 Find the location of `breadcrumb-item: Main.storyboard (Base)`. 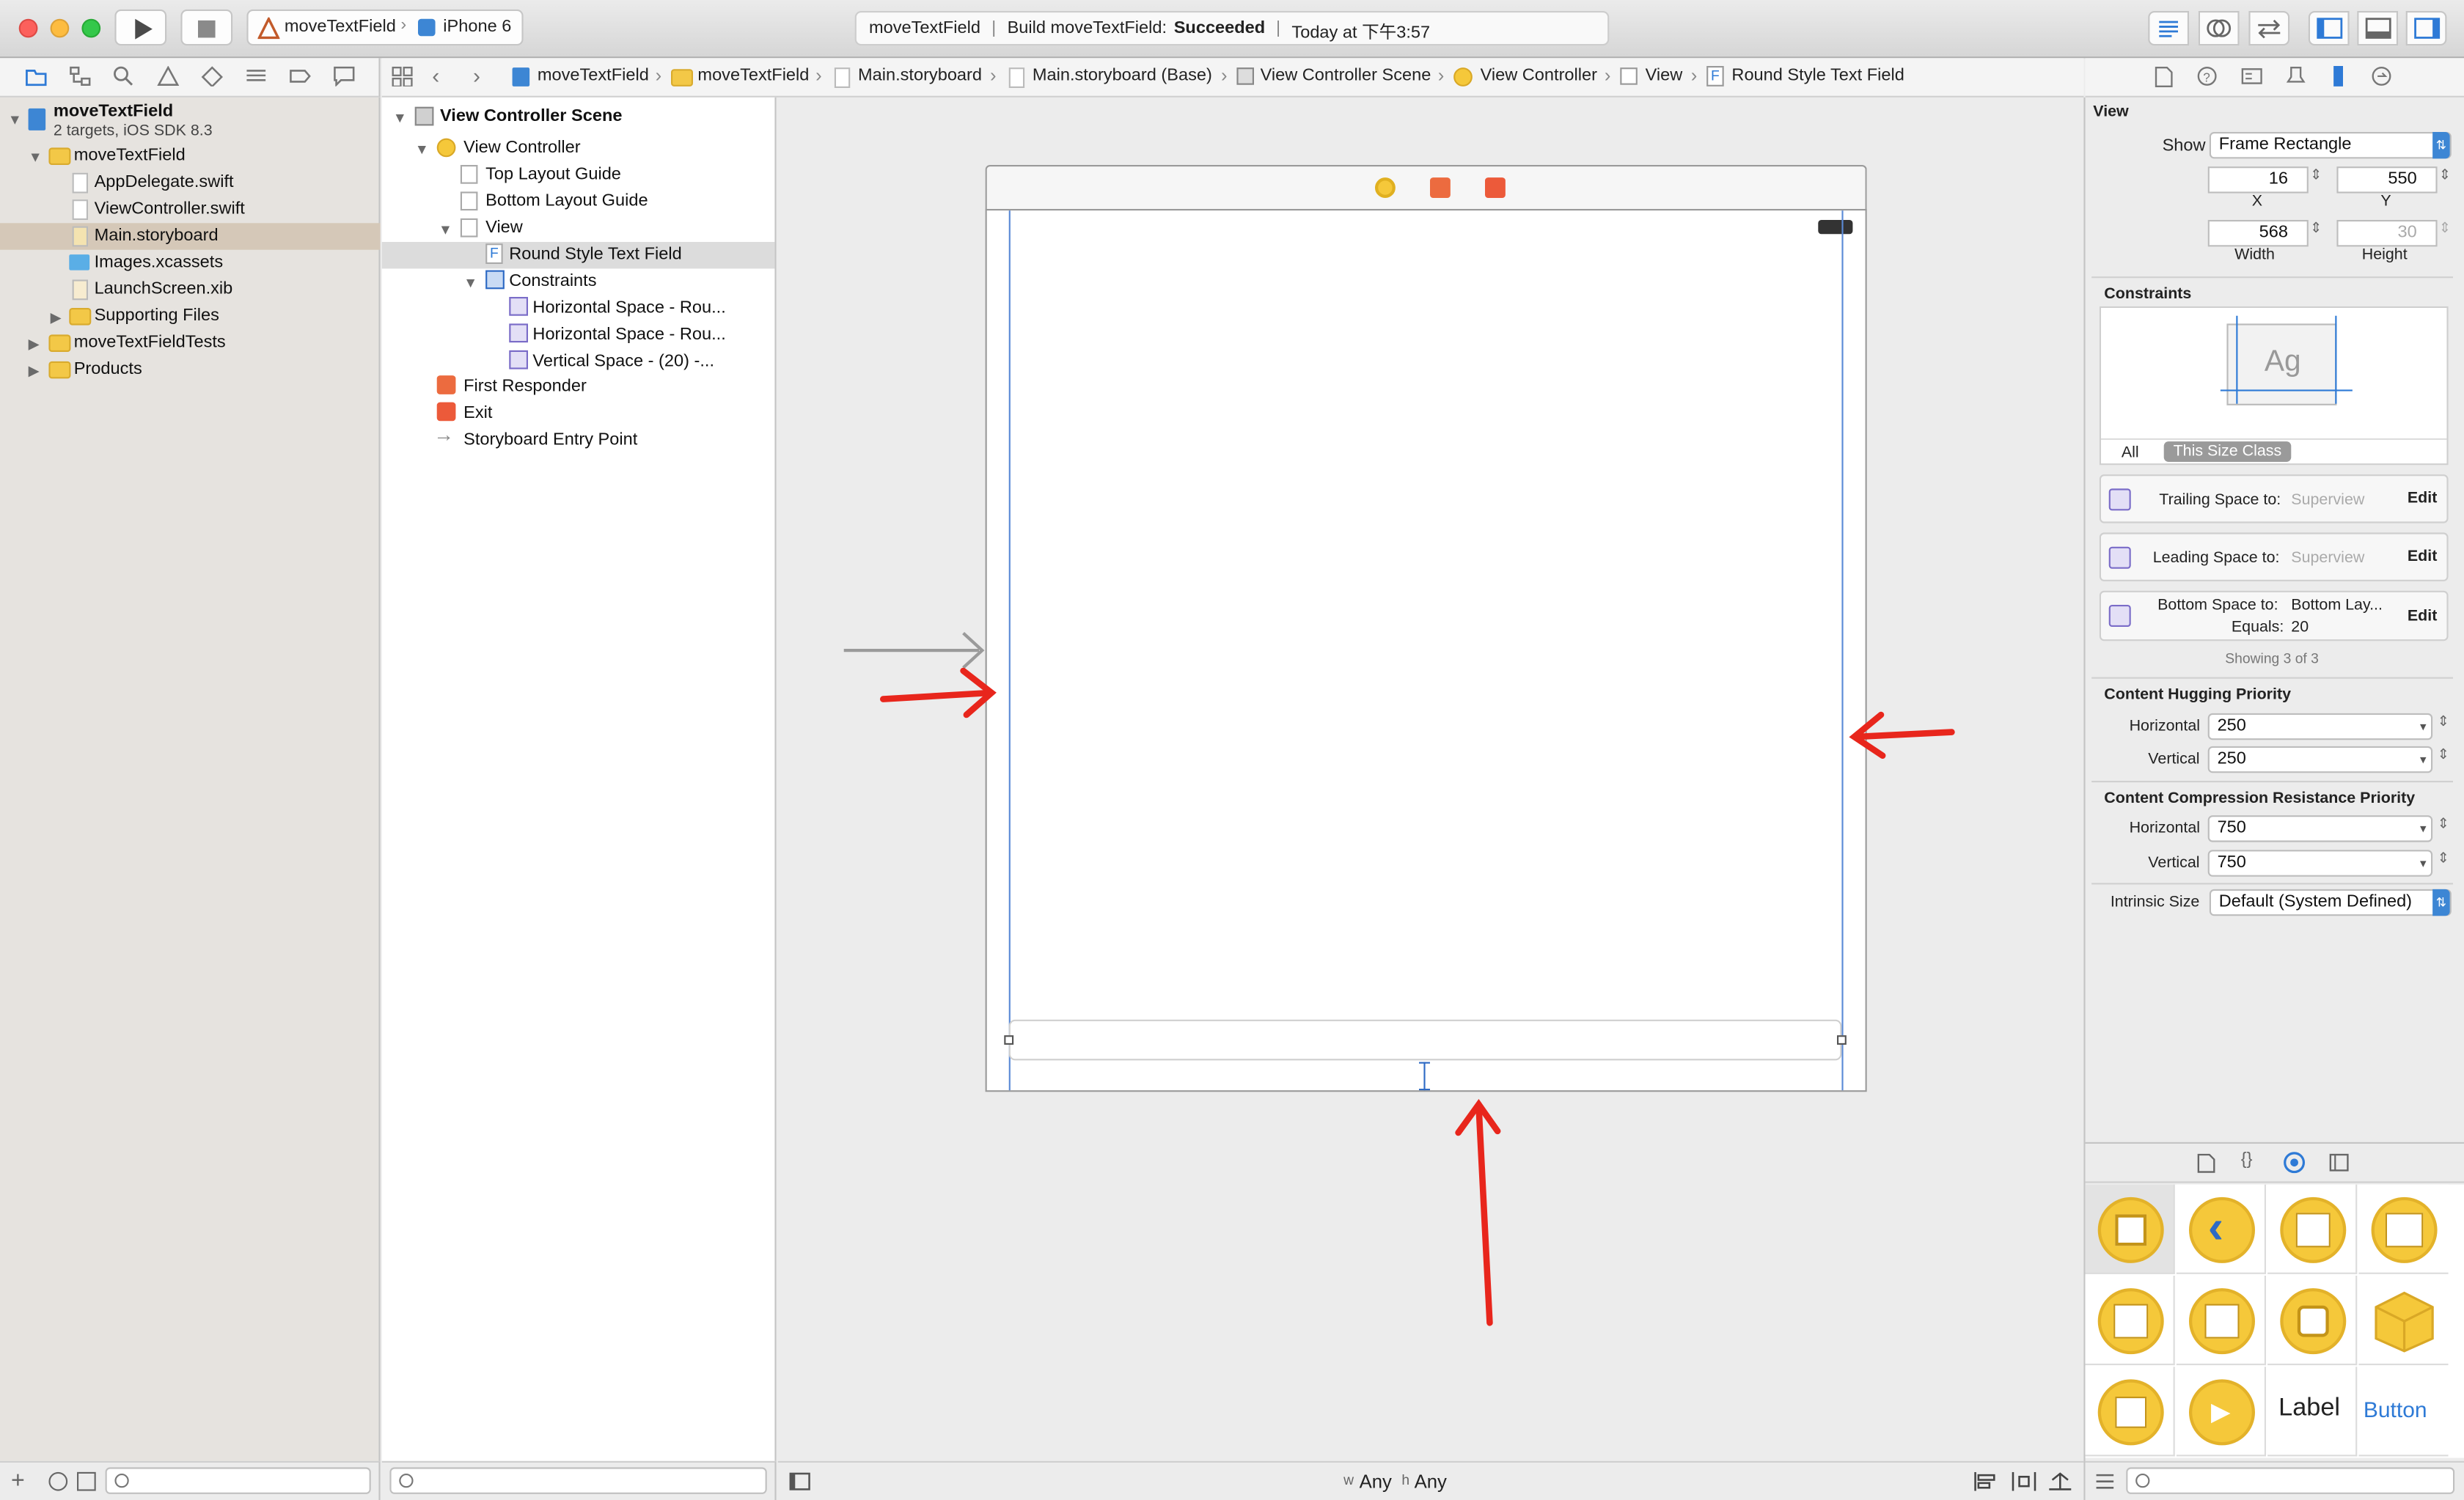

breadcrumb-item: Main.storyboard (Base) is located at coordinates (1122, 76).